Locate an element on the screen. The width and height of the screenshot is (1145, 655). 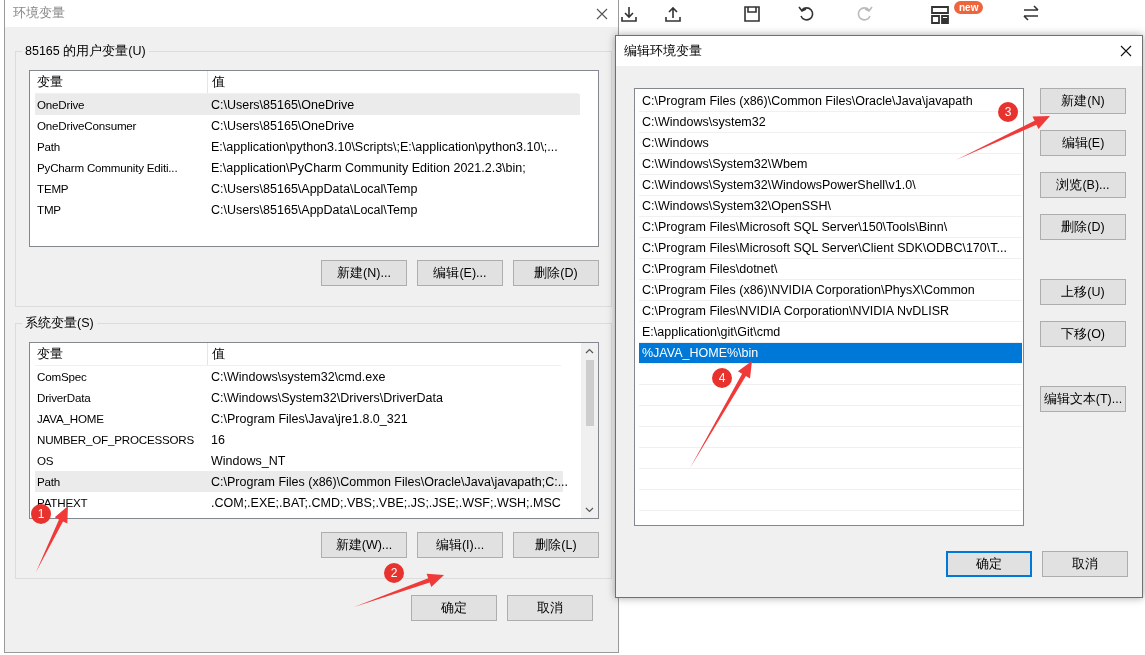
group-label: 85165 的用户变量(U) is located at coordinates (85, 51).